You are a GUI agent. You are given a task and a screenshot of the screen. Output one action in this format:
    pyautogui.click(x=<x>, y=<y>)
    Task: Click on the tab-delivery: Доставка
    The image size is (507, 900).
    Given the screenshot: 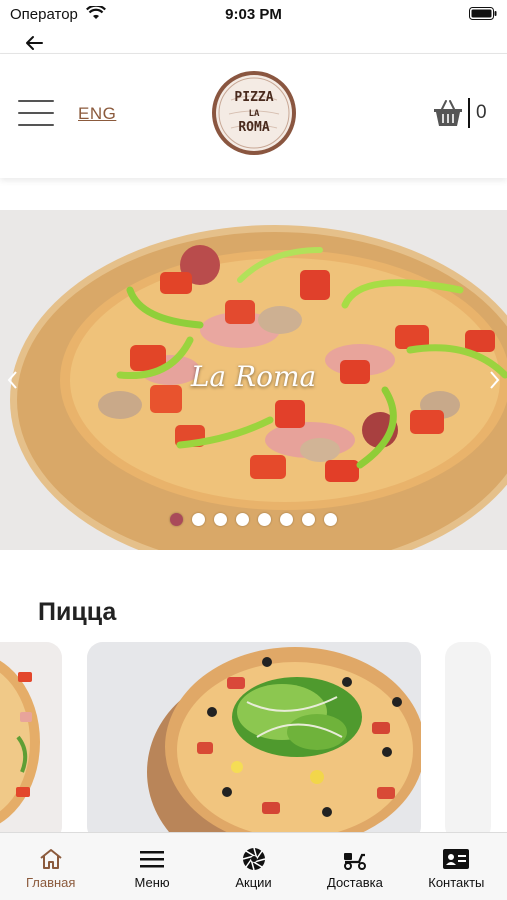 What is the action you would take?
    pyautogui.click(x=354, y=866)
    